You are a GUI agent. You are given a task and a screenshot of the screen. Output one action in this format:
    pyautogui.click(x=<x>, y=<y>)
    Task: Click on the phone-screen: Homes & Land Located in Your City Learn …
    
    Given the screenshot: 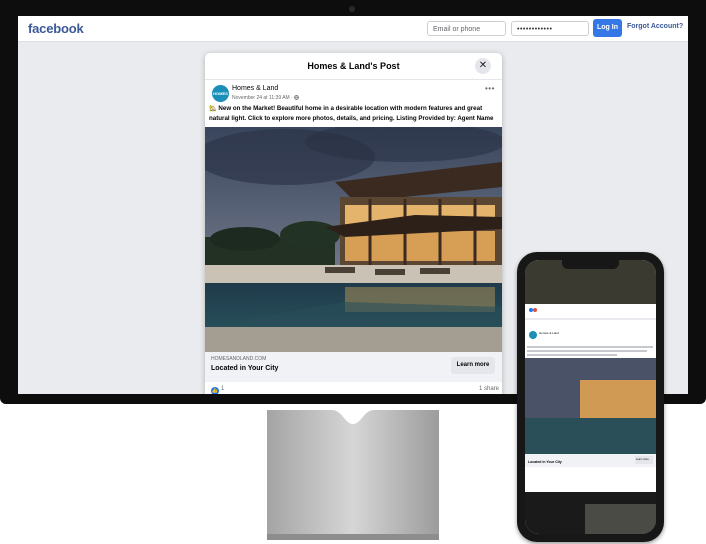 What is the action you would take?
    pyautogui.click(x=590, y=397)
    